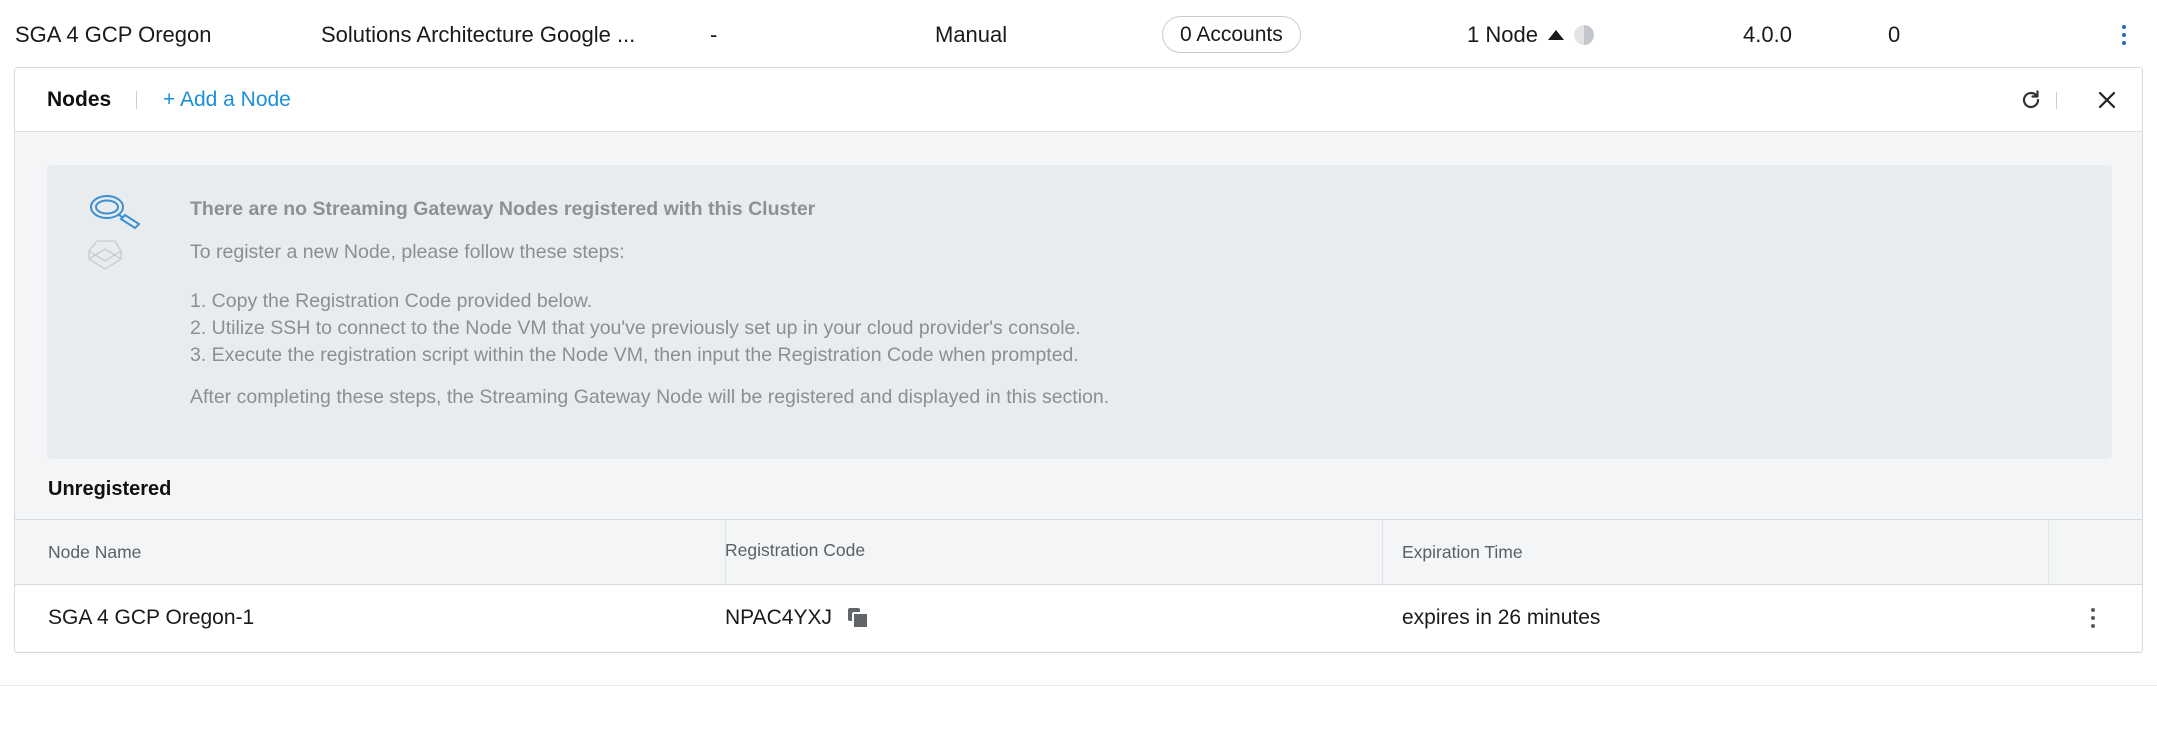 Image resolution: width=2157 pixels, height=753 pixels. Describe the element at coordinates (1894, 34) in the screenshot. I see `cluster-count: 0` at that location.